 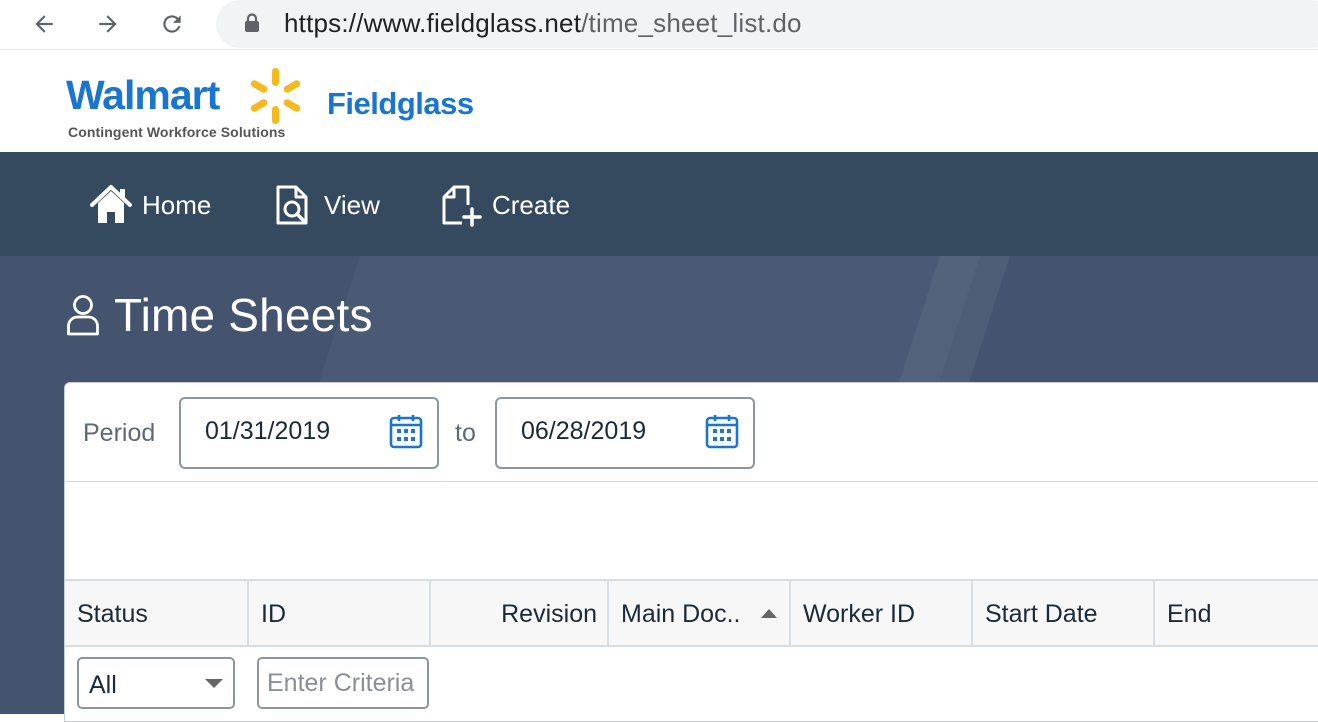 I want to click on nav-view-label: View, so click(x=352, y=204).